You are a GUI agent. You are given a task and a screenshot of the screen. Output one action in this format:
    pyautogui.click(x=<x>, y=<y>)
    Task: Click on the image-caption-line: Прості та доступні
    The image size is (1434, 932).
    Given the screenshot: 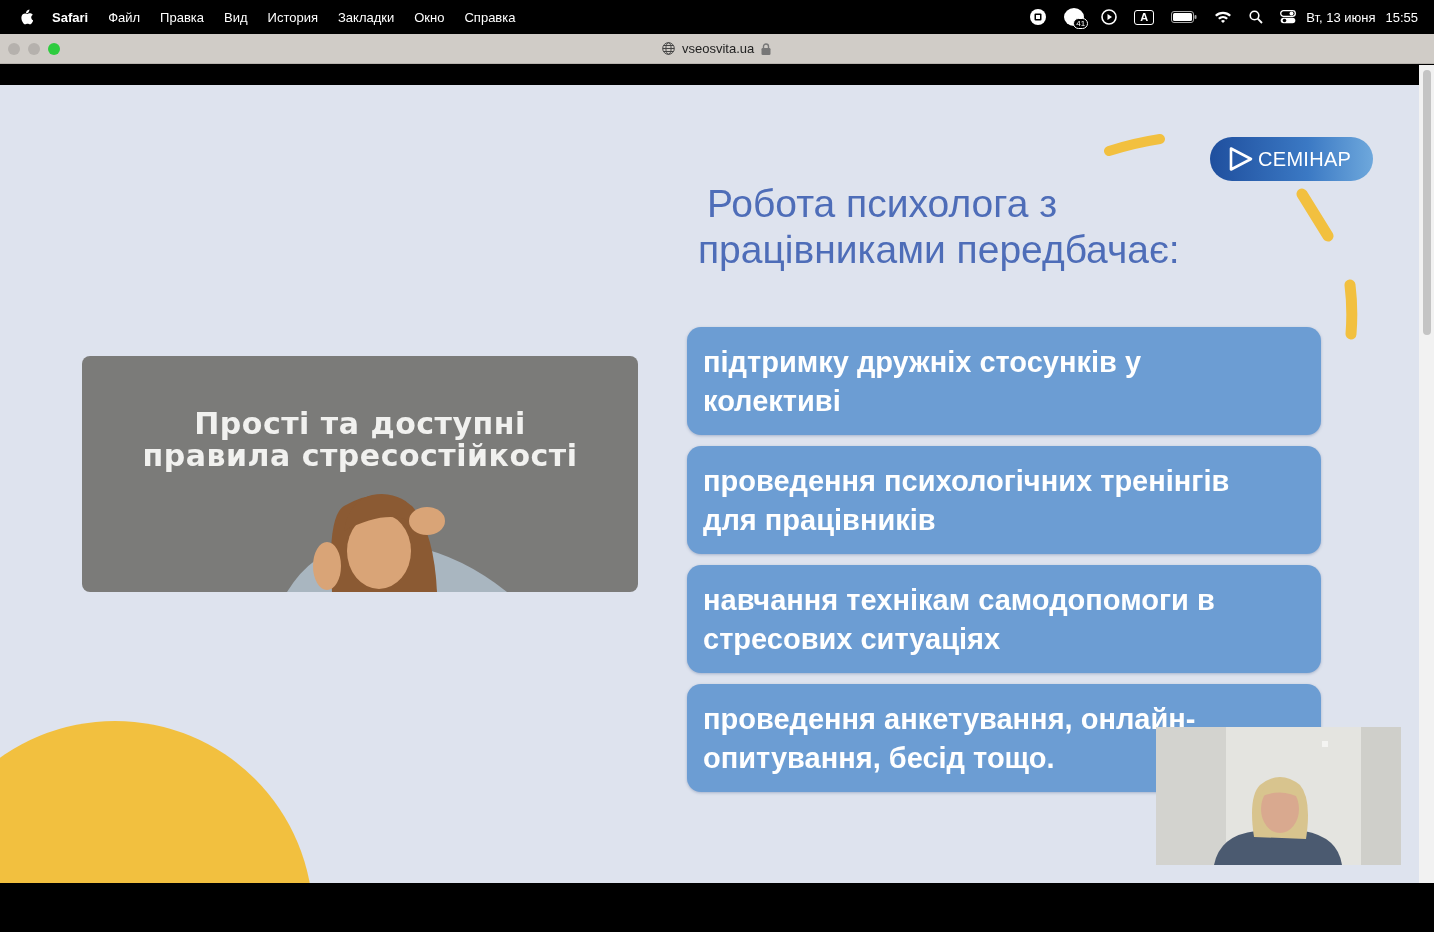 What is the action you would take?
    pyautogui.click(x=360, y=424)
    